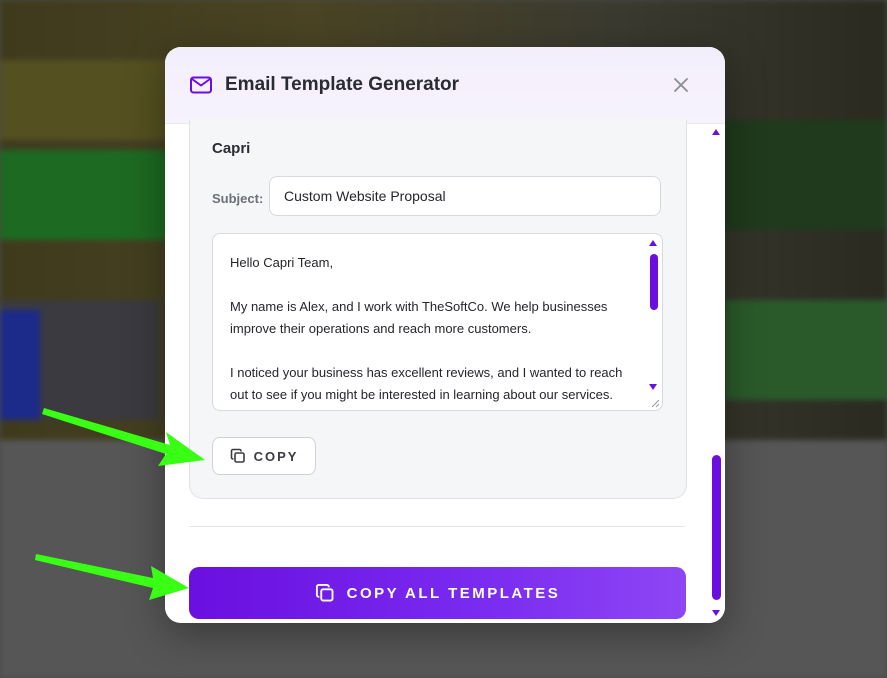 Image resolution: width=887 pixels, height=678 pixels. What do you see at coordinates (654, 282) in the screenshot?
I see `textarea-scrollbar-thumb` at bounding box center [654, 282].